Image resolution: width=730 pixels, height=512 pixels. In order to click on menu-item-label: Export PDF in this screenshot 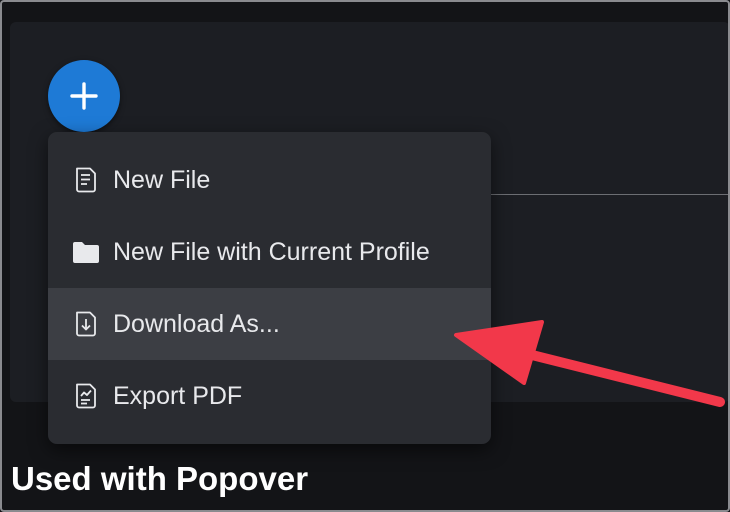, I will do `click(178, 395)`.